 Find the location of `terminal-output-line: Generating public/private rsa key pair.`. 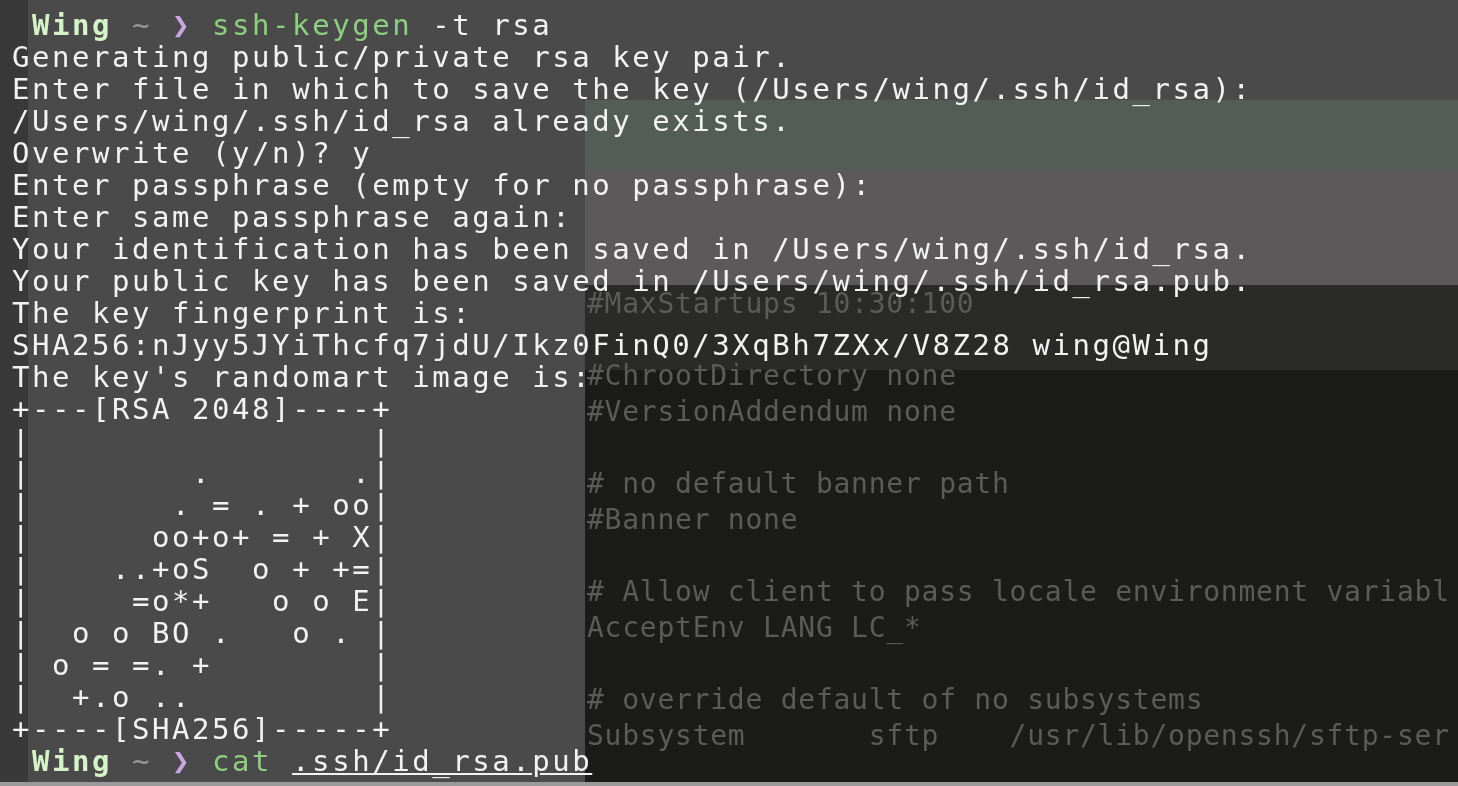

terminal-output-line: Generating public/private rsa key pair. is located at coordinates (402, 57).